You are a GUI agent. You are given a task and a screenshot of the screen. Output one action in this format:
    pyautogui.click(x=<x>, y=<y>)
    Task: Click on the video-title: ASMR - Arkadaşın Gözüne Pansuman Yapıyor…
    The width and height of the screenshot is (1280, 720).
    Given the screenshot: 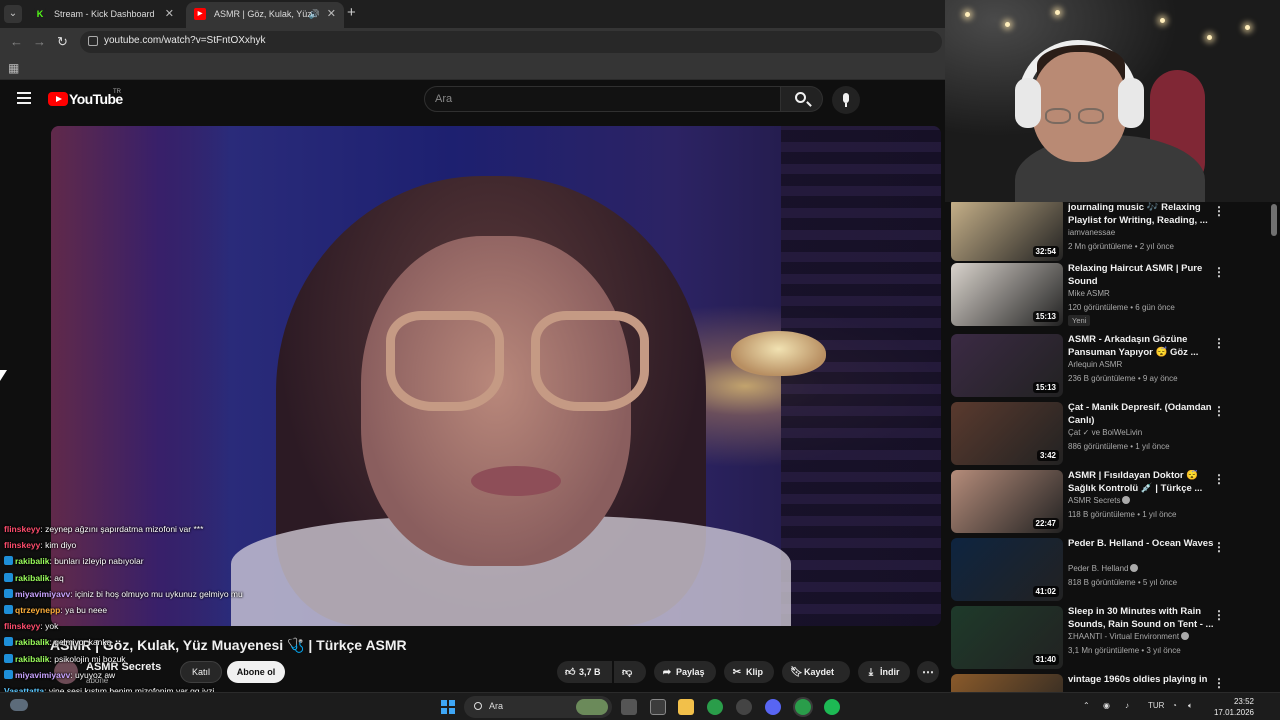 What is the action you would take?
    pyautogui.click(x=1143, y=346)
    